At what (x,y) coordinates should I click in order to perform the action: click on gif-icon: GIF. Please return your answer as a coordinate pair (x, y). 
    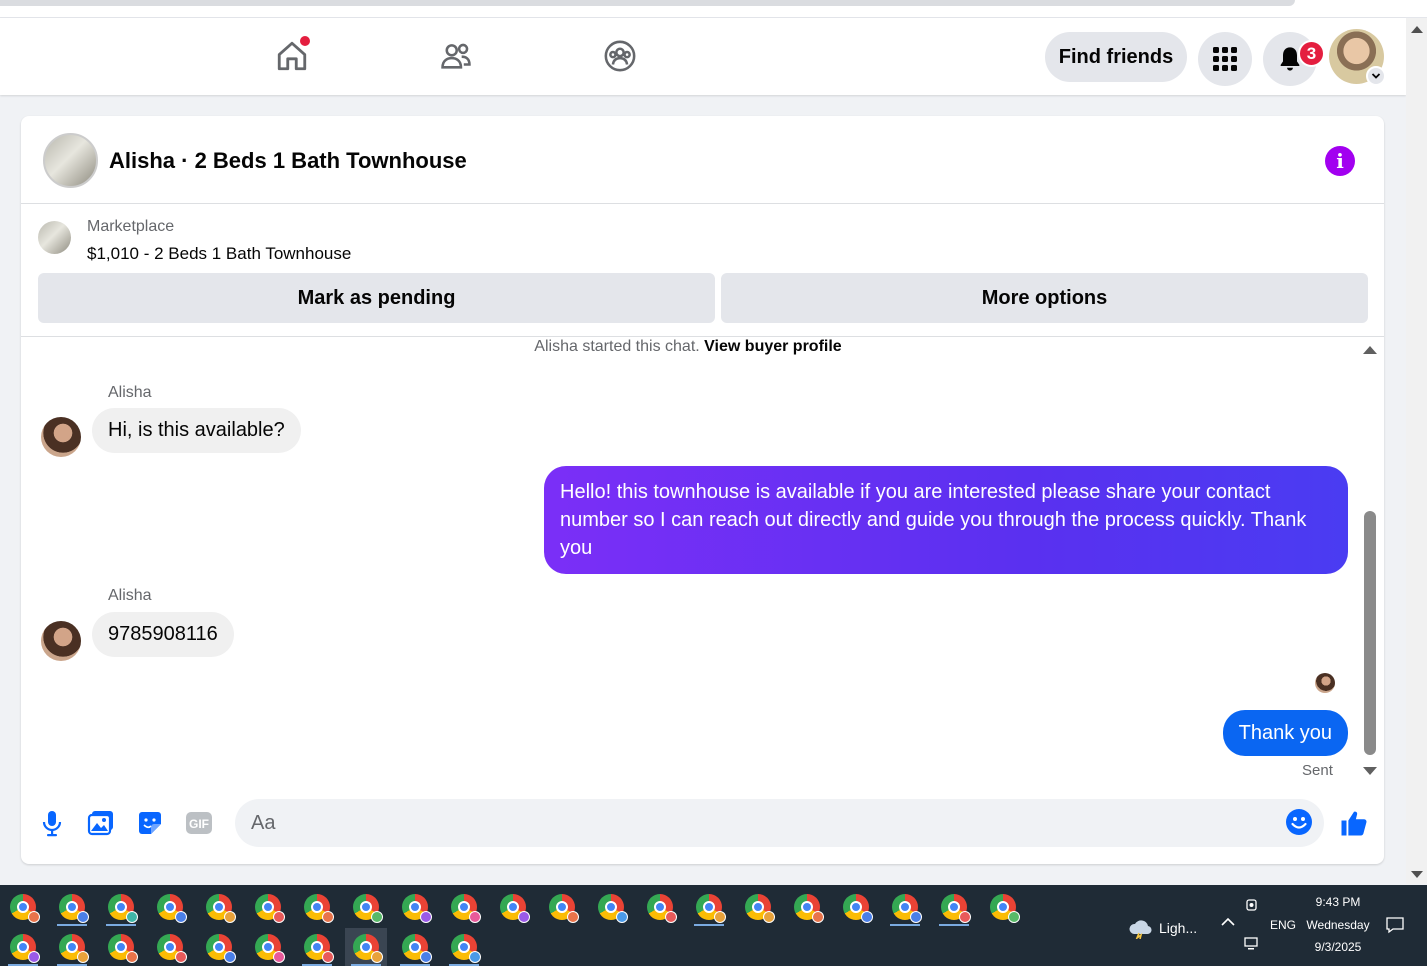
    Looking at the image, I should click on (199, 823).